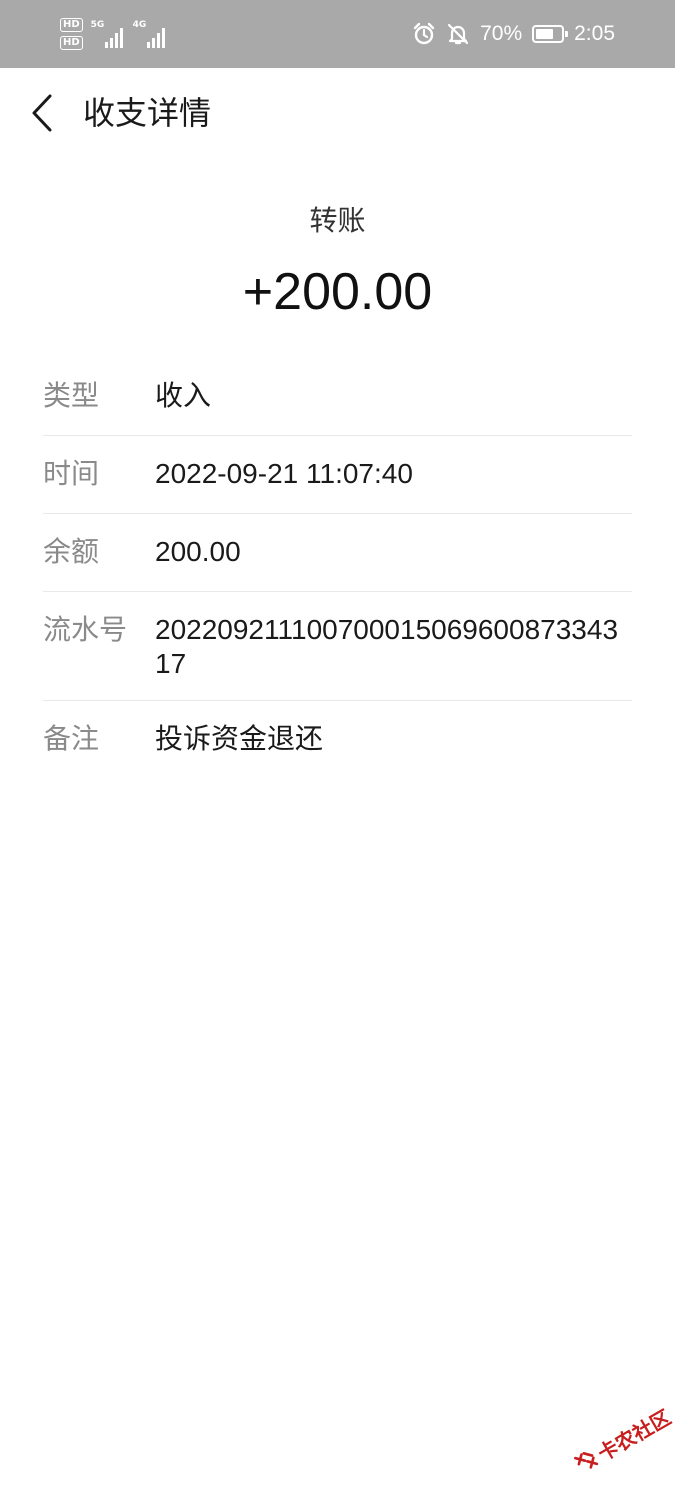 The width and height of the screenshot is (675, 1501). What do you see at coordinates (458, 34) in the screenshot?
I see `mute-bell-icon` at bounding box center [458, 34].